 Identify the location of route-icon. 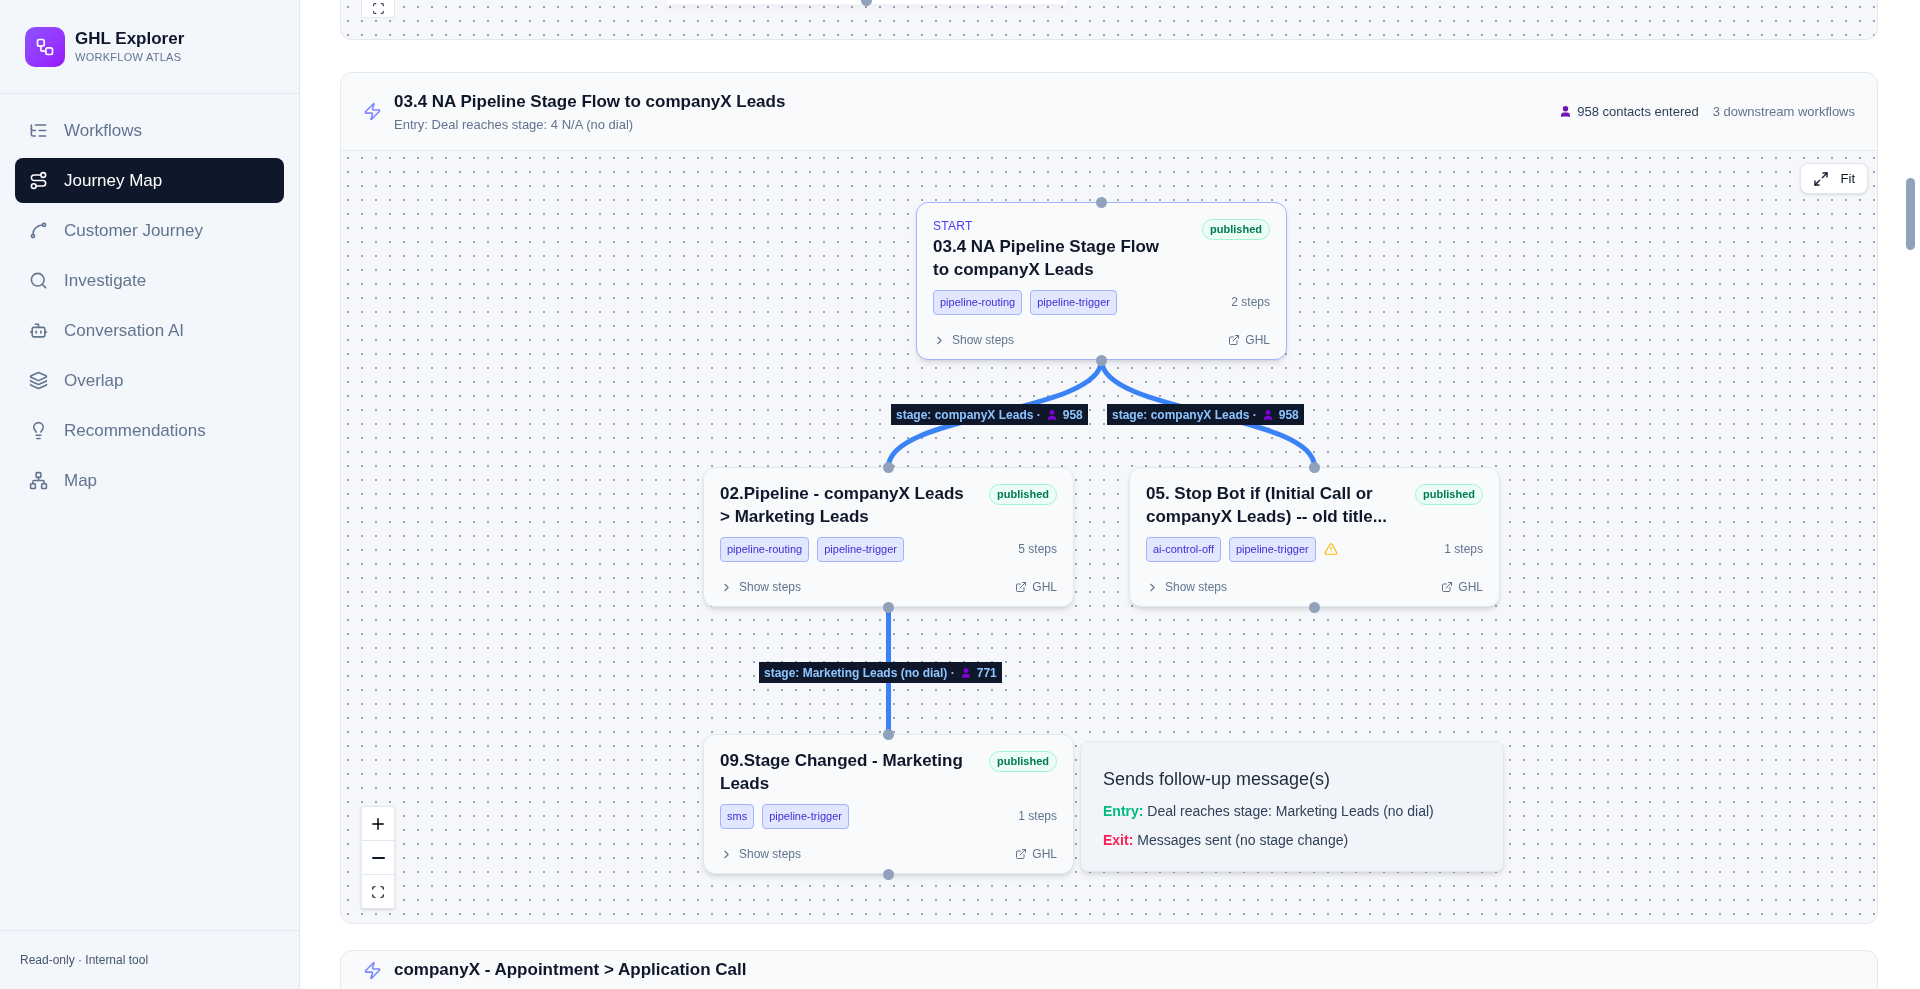
(38, 180).